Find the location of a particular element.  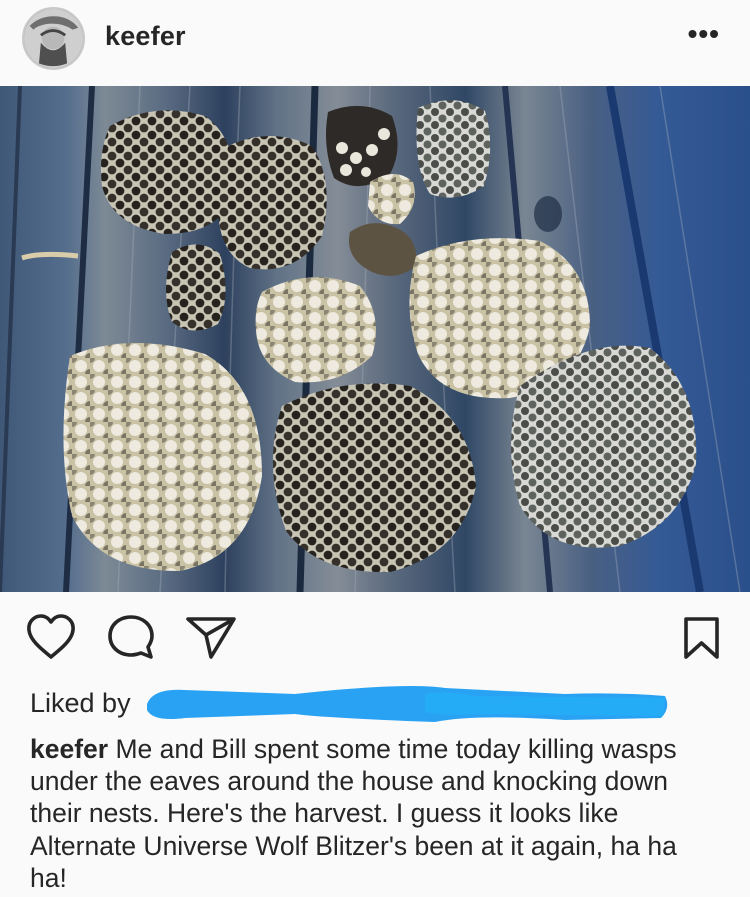

share-icon is located at coordinates (211, 637).